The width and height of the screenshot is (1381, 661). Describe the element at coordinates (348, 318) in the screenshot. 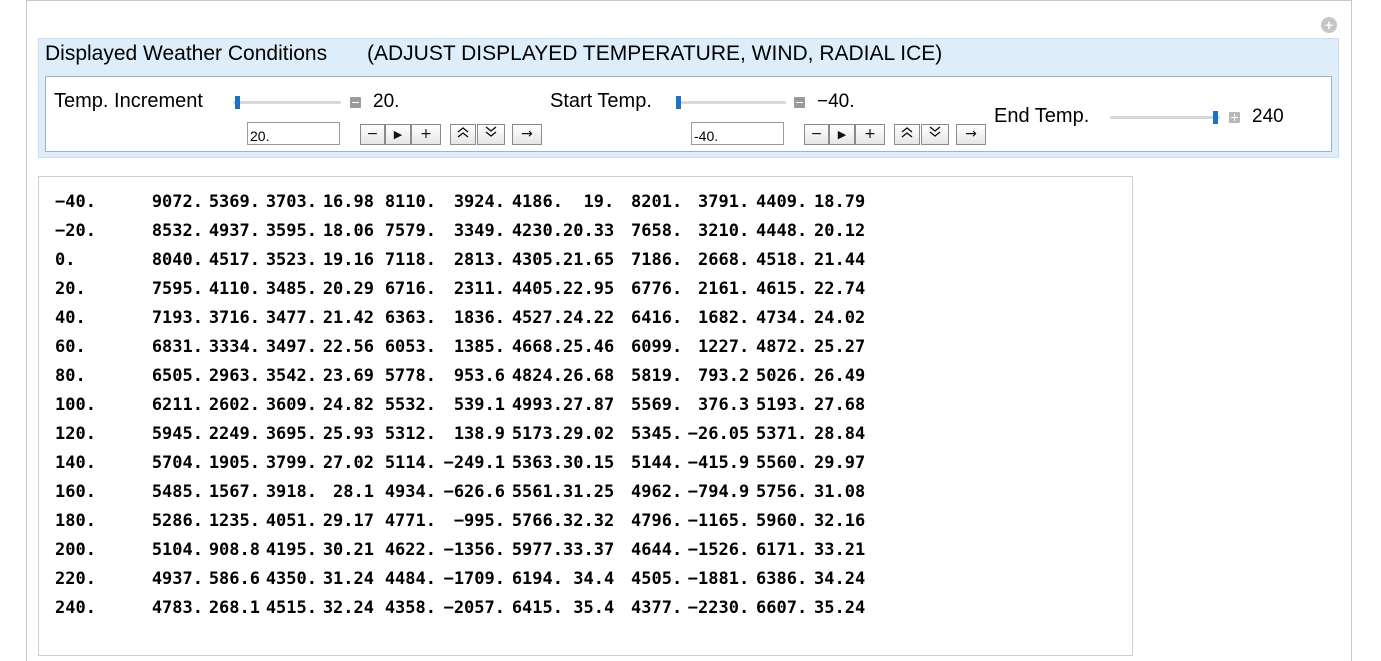

I see `value-cell: 21.42` at that location.